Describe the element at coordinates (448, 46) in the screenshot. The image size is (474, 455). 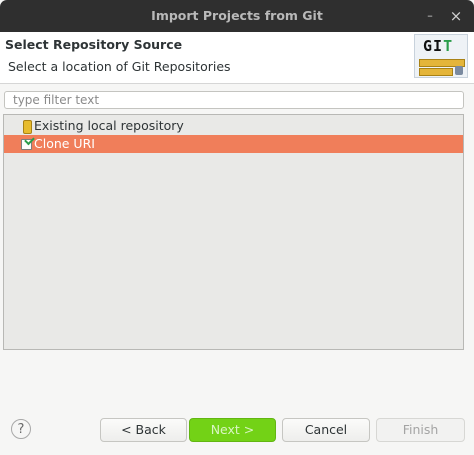
I see `logo-text-right: T` at that location.